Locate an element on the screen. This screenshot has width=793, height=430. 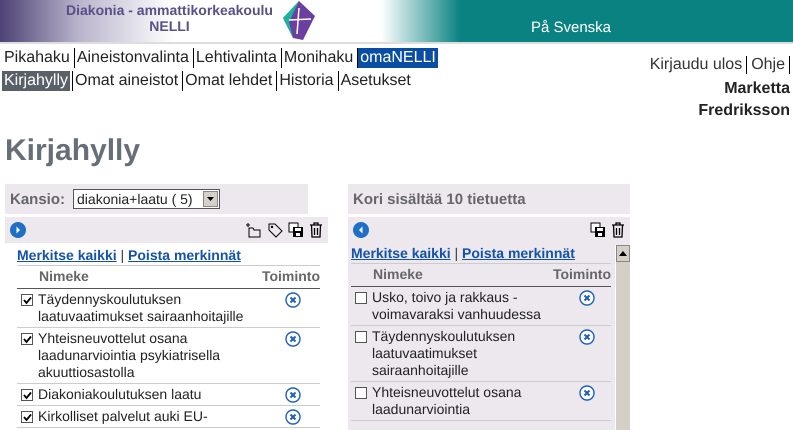
nav-tab: Omat lehdet is located at coordinates (228, 81).